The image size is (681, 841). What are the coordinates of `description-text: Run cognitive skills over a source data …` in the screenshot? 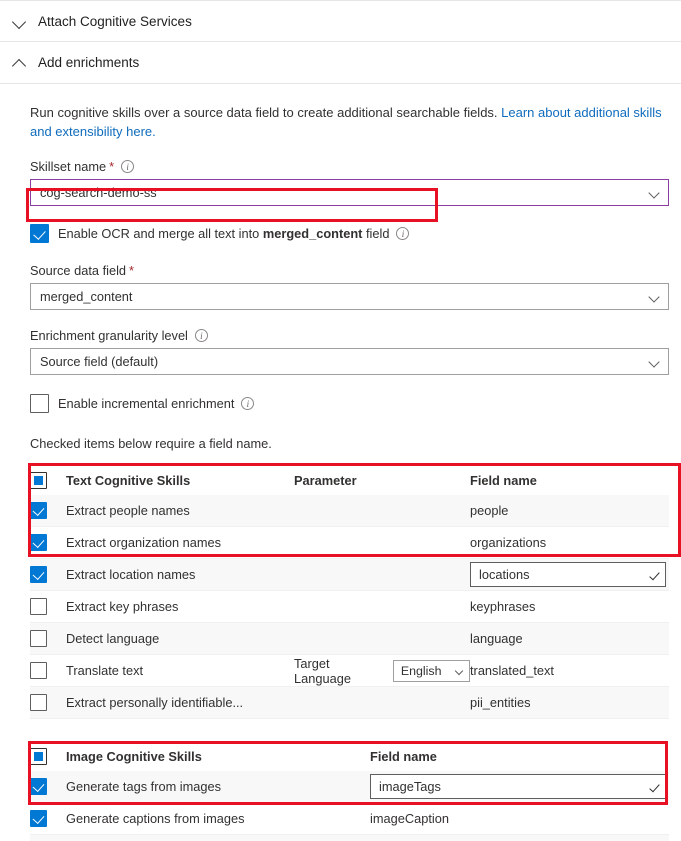 It's located at (348, 122).